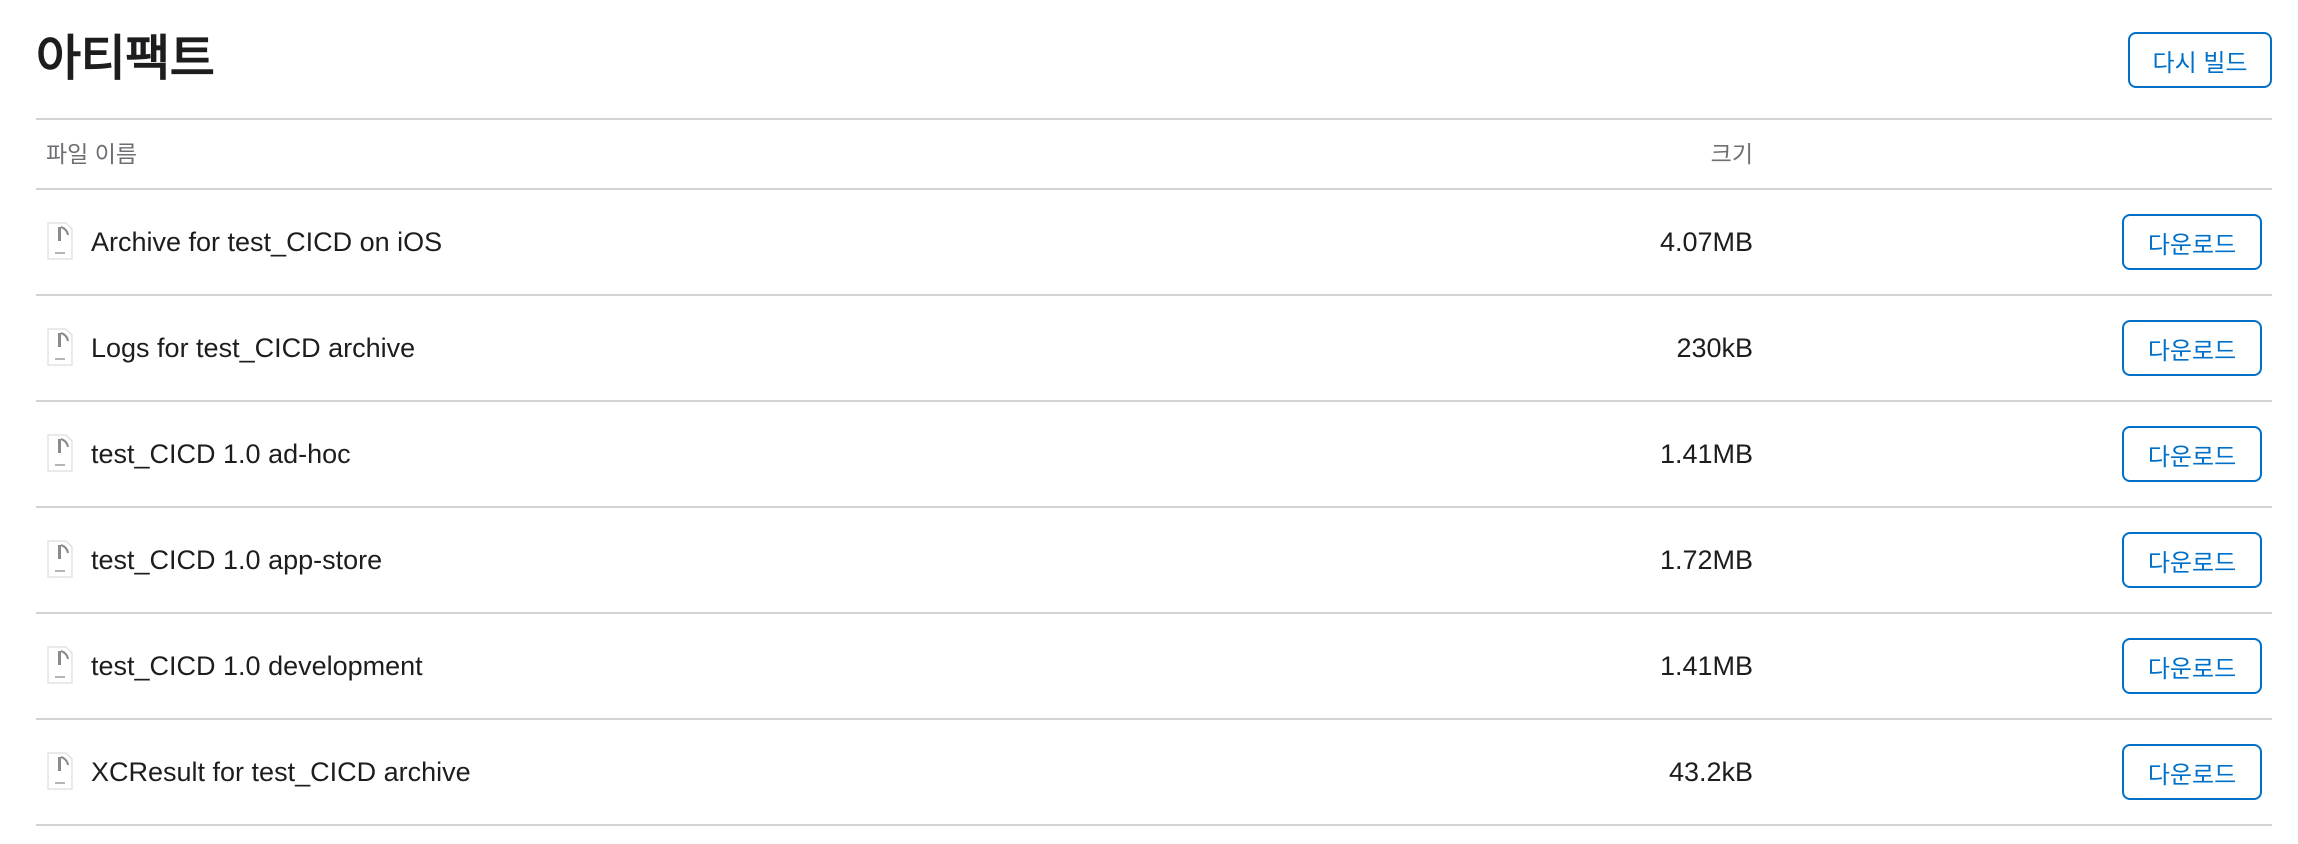 This screenshot has height=844, width=2298. Describe the element at coordinates (1154, 455) in the screenshot. I see `table-row: test_CICD 1.0 ad-hoc 1.41MB 다운로드` at that location.